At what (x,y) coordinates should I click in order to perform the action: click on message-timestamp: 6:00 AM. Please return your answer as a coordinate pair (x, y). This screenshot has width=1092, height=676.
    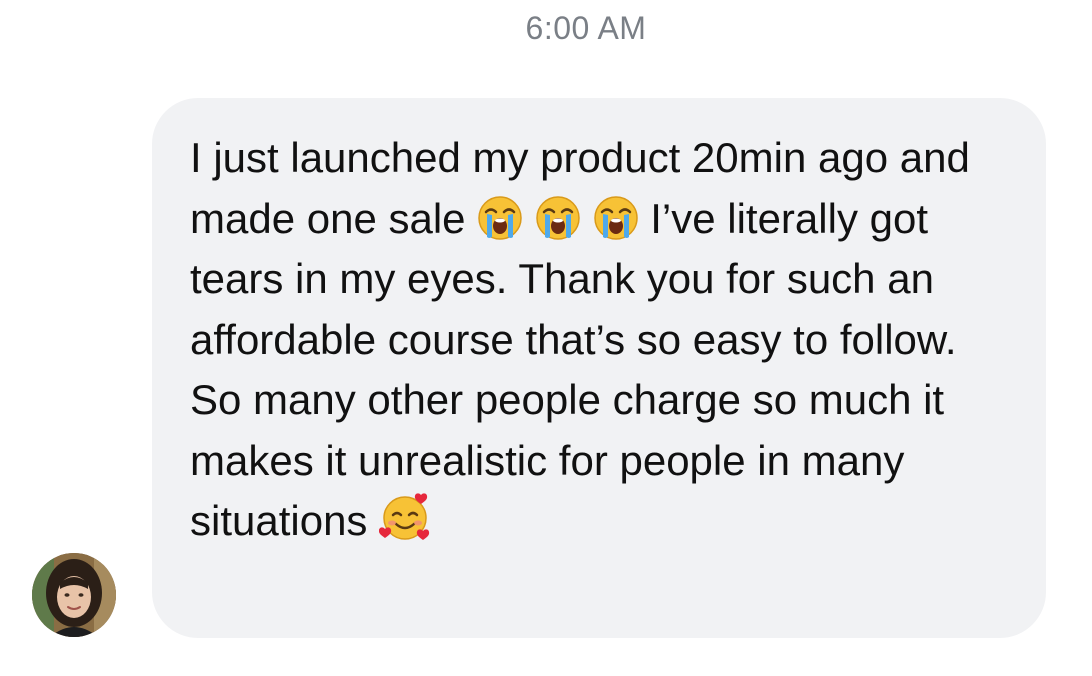
    Looking at the image, I should click on (586, 28).